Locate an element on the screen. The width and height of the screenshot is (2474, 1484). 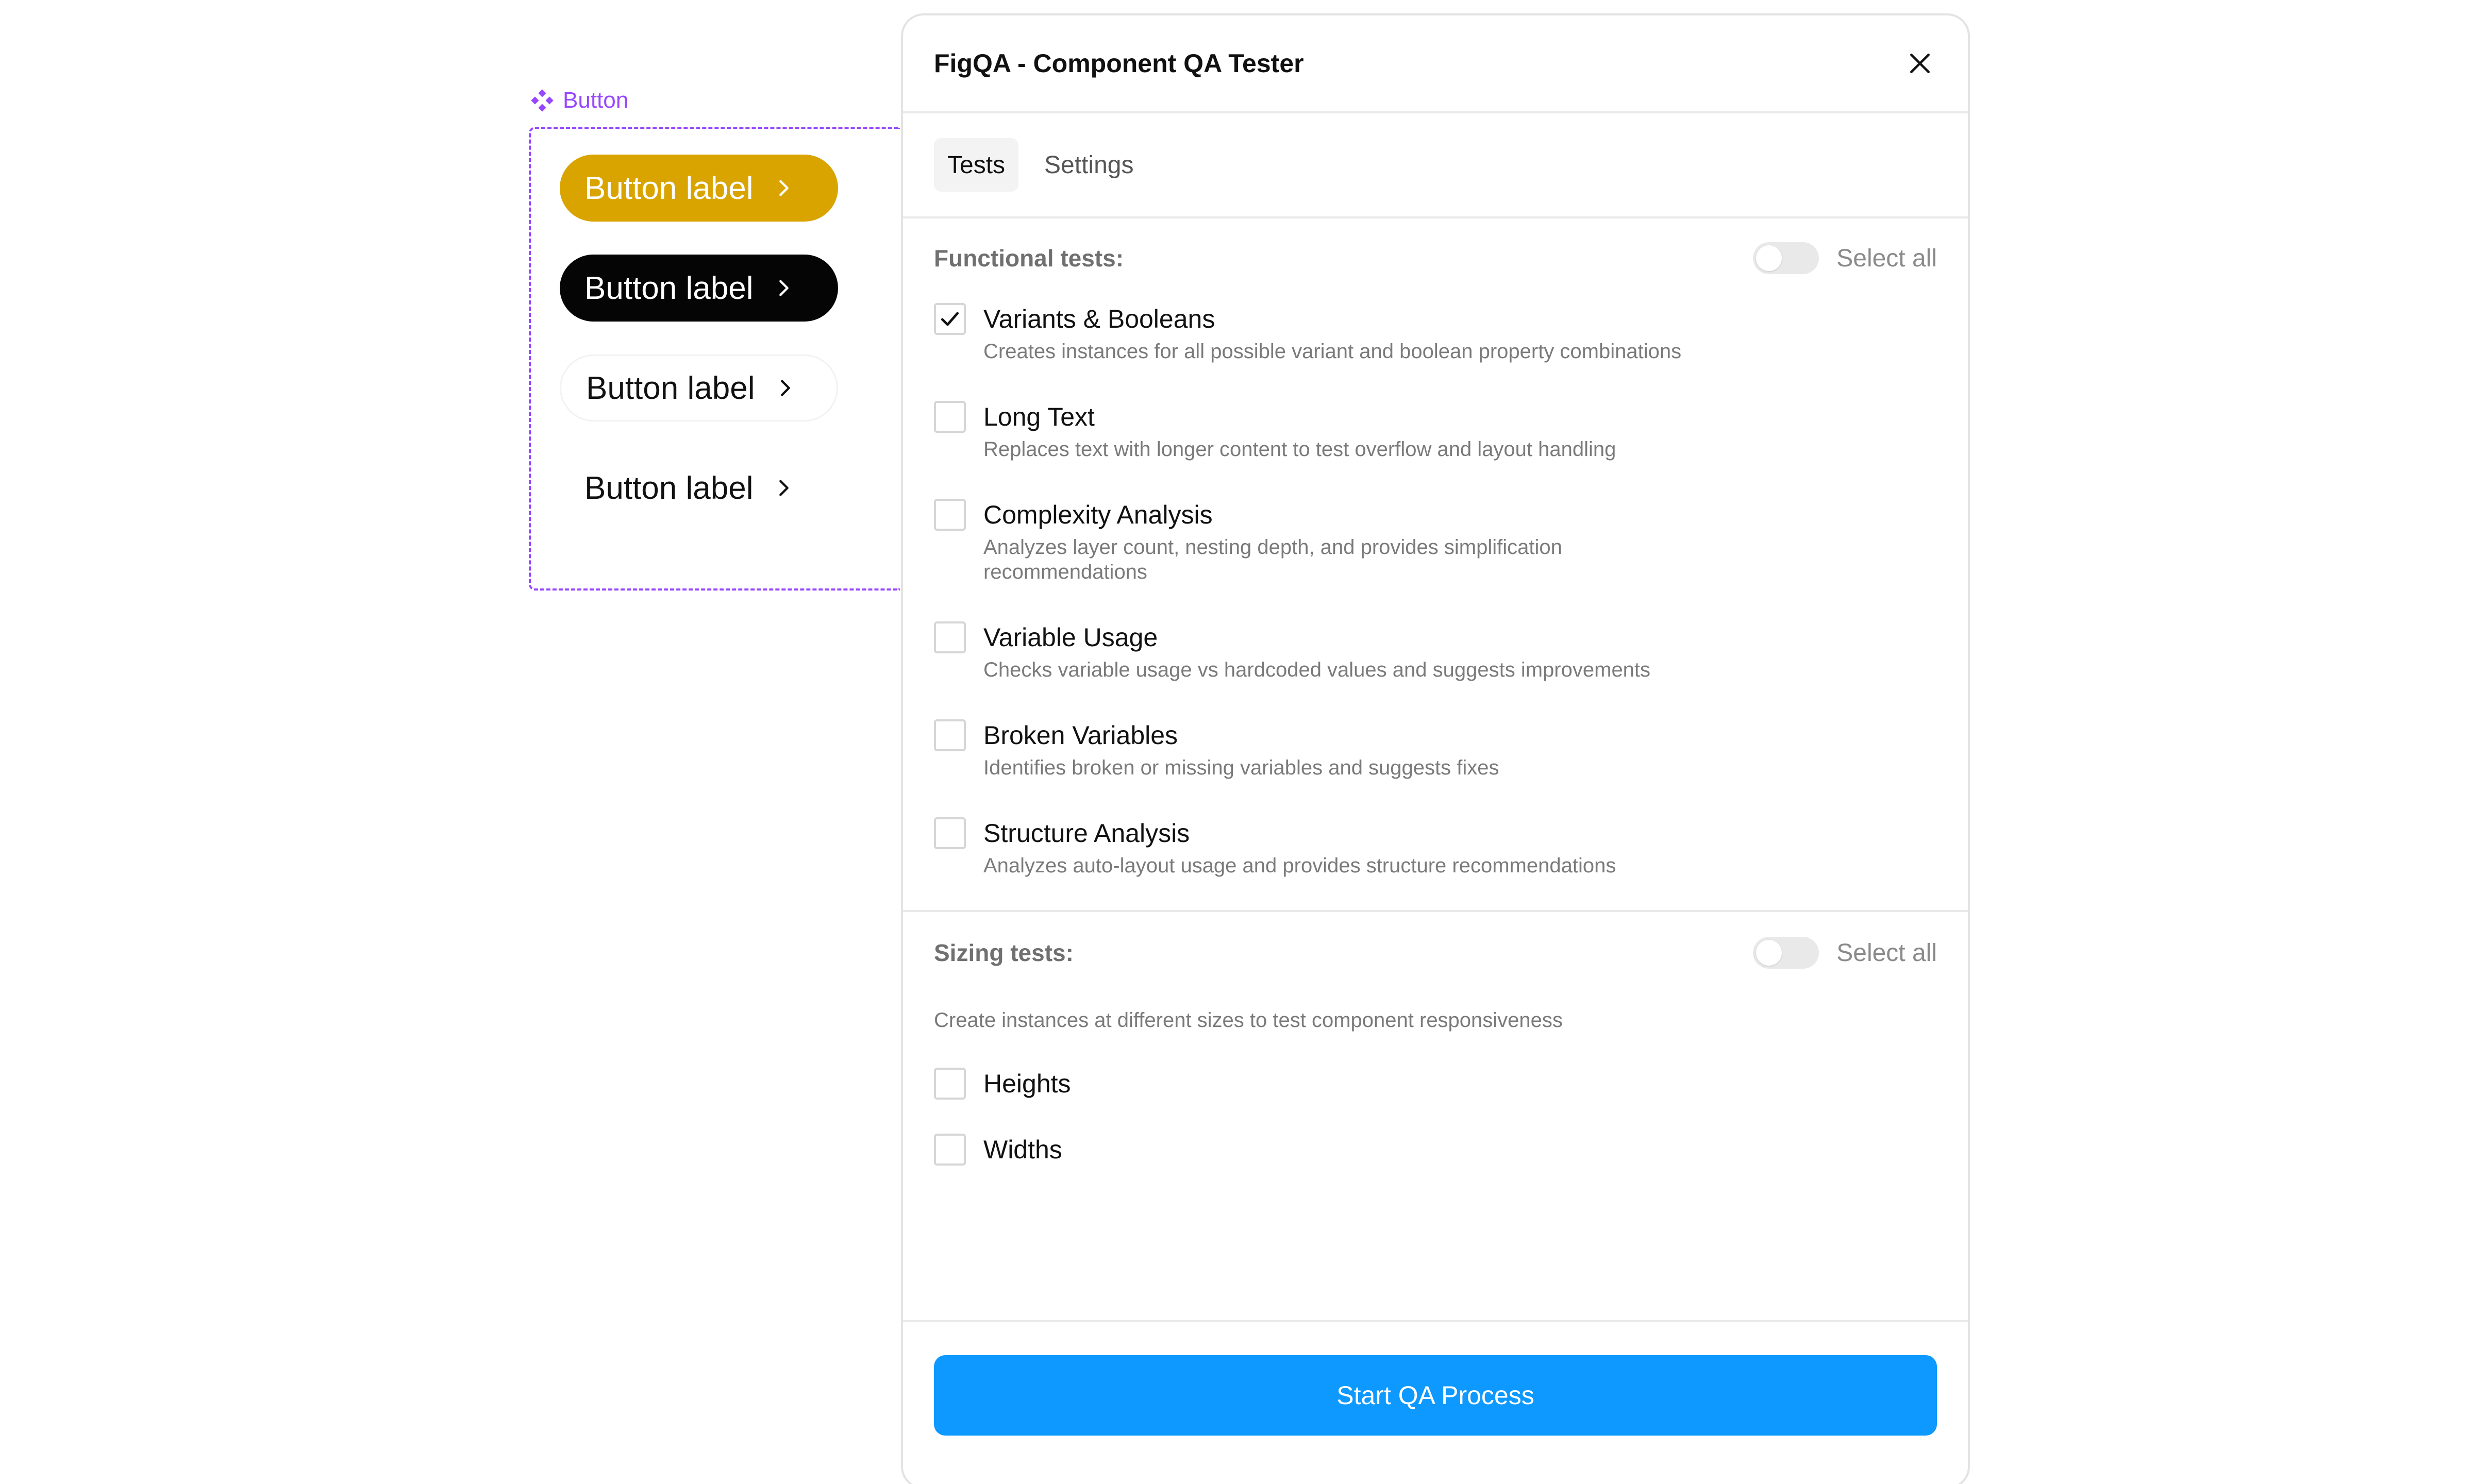
start-qa-button: Start QA Process is located at coordinates (1435, 1395).